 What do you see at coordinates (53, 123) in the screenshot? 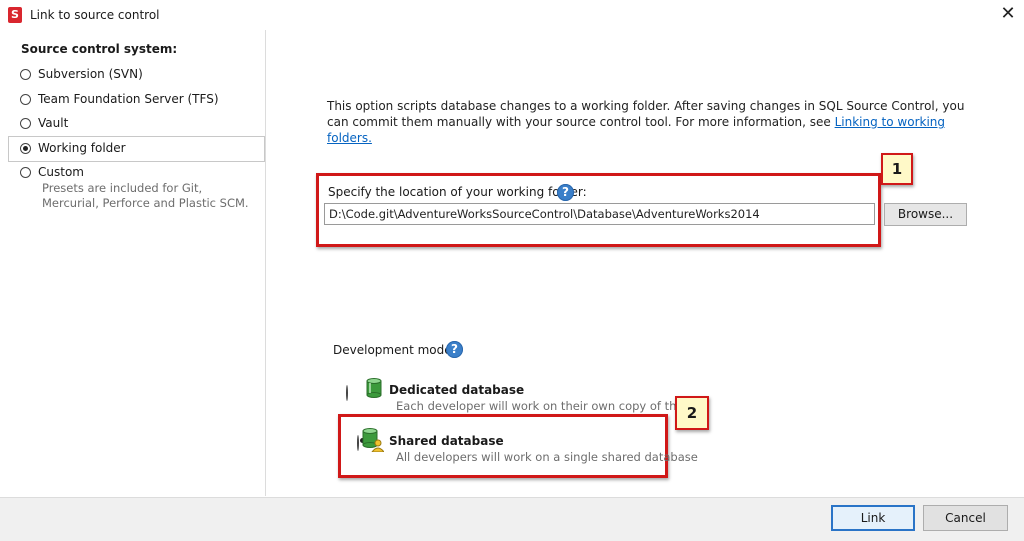
I see `option-label: Vault` at bounding box center [53, 123].